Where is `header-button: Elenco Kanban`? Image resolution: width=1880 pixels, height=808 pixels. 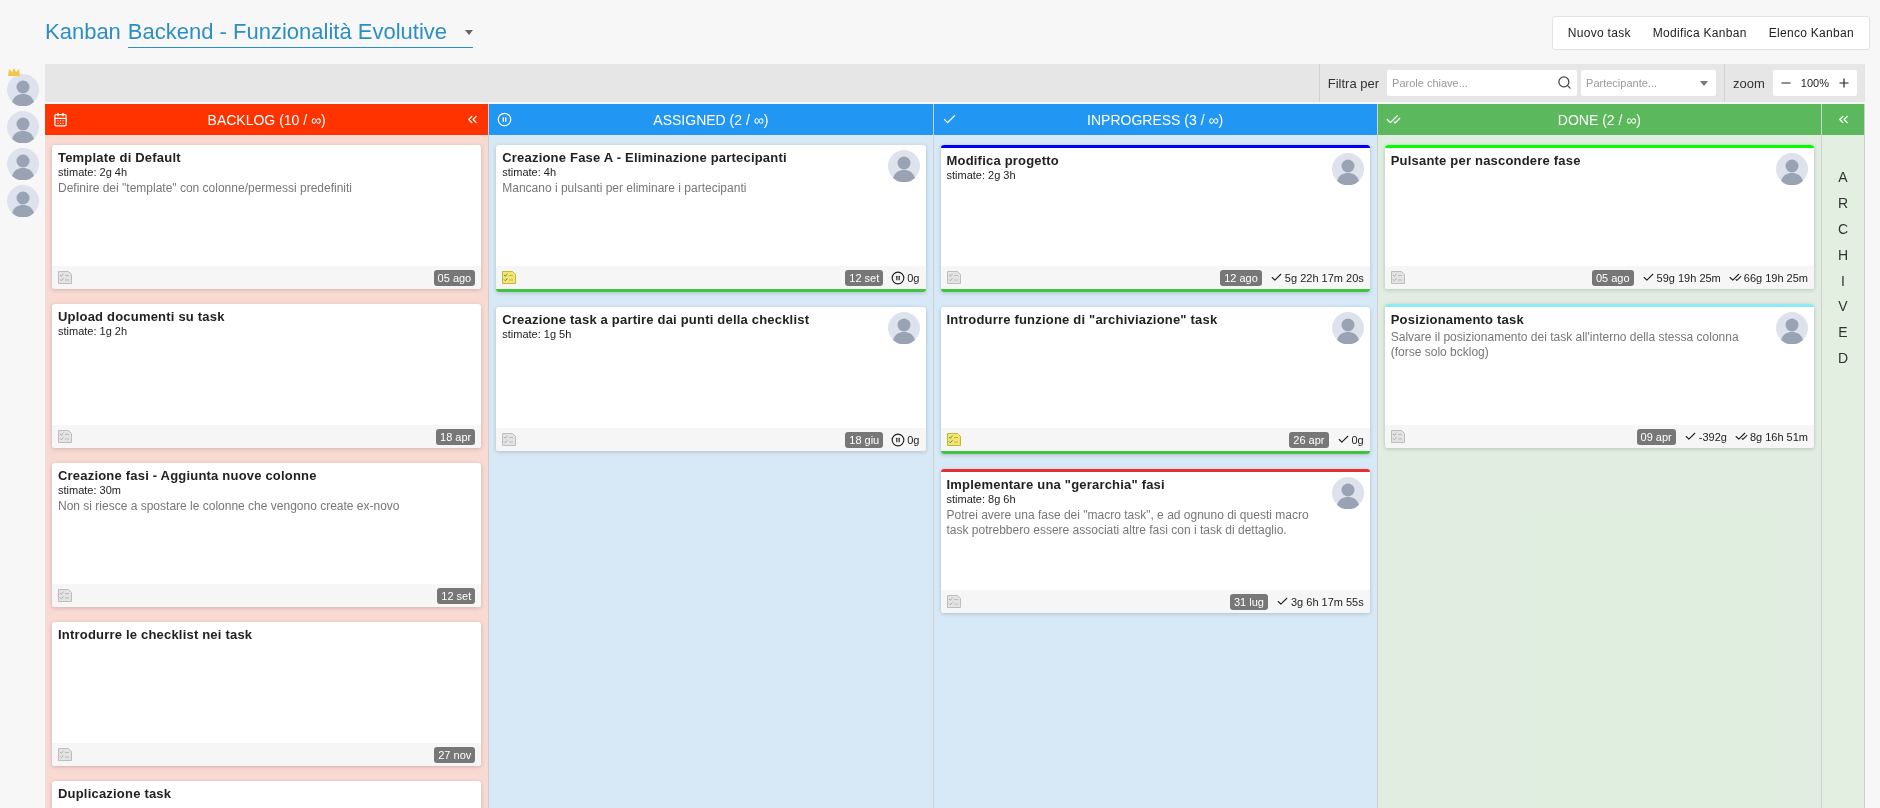 header-button: Elenco Kanban is located at coordinates (1811, 33).